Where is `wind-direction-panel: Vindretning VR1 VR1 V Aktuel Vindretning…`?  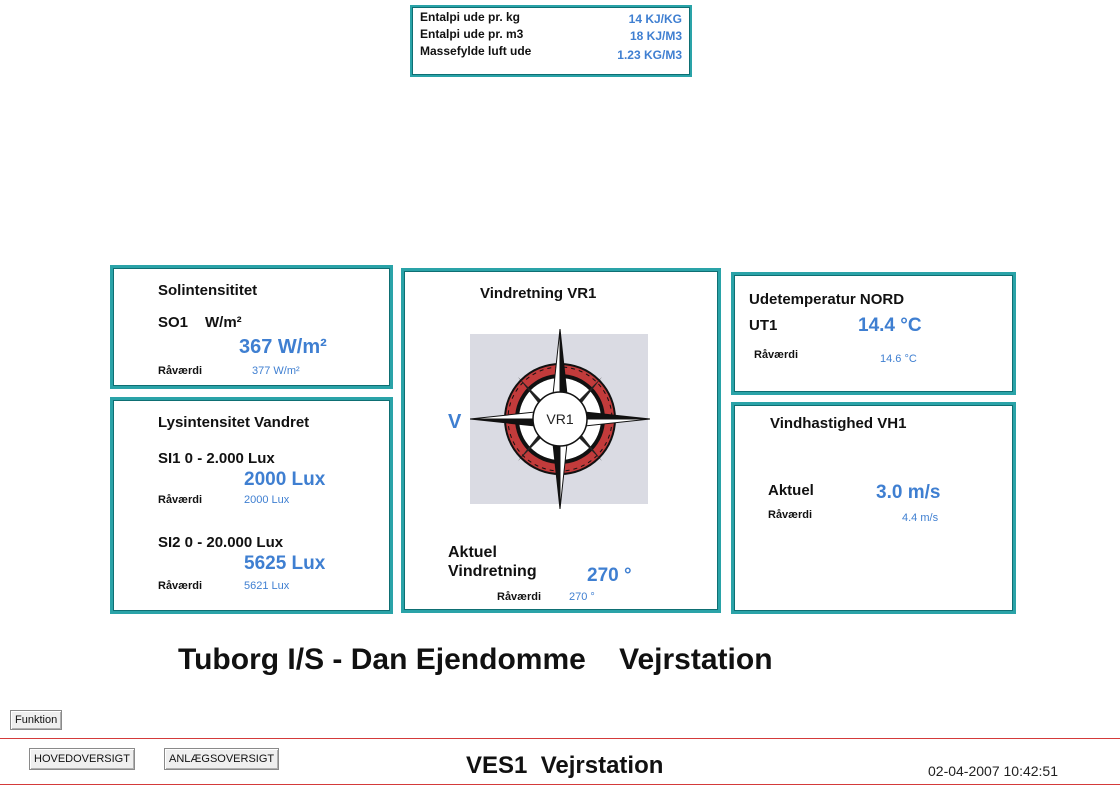
wind-direction-panel: Vindretning VR1 VR1 V Aktuel Vindretning… is located at coordinates (561, 440).